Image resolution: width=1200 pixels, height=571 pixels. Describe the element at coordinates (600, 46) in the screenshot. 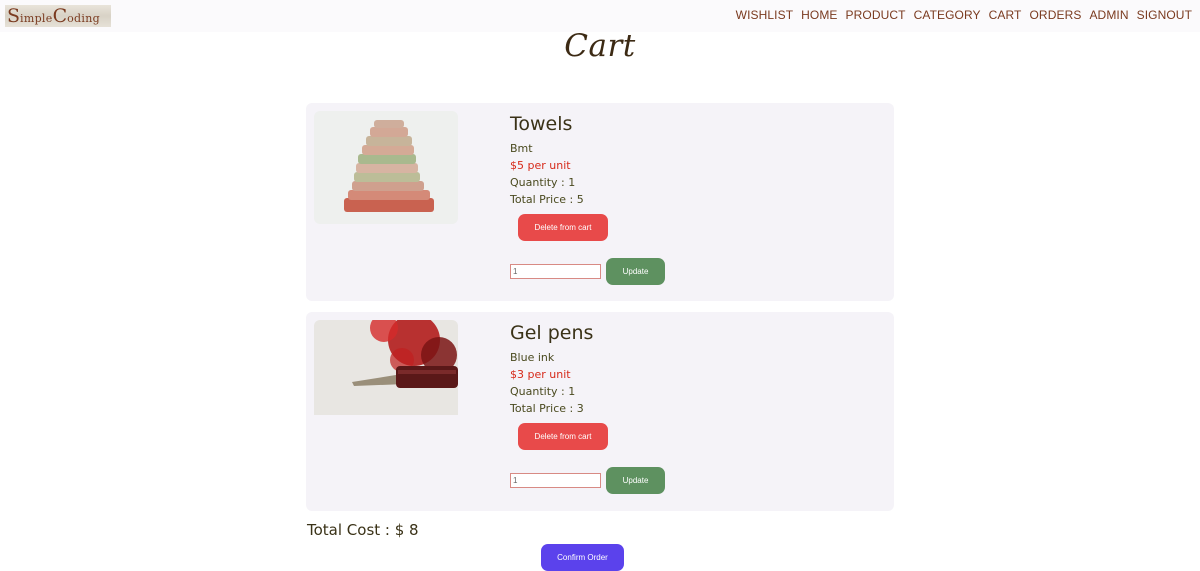

I see `page-title: Cart` at that location.